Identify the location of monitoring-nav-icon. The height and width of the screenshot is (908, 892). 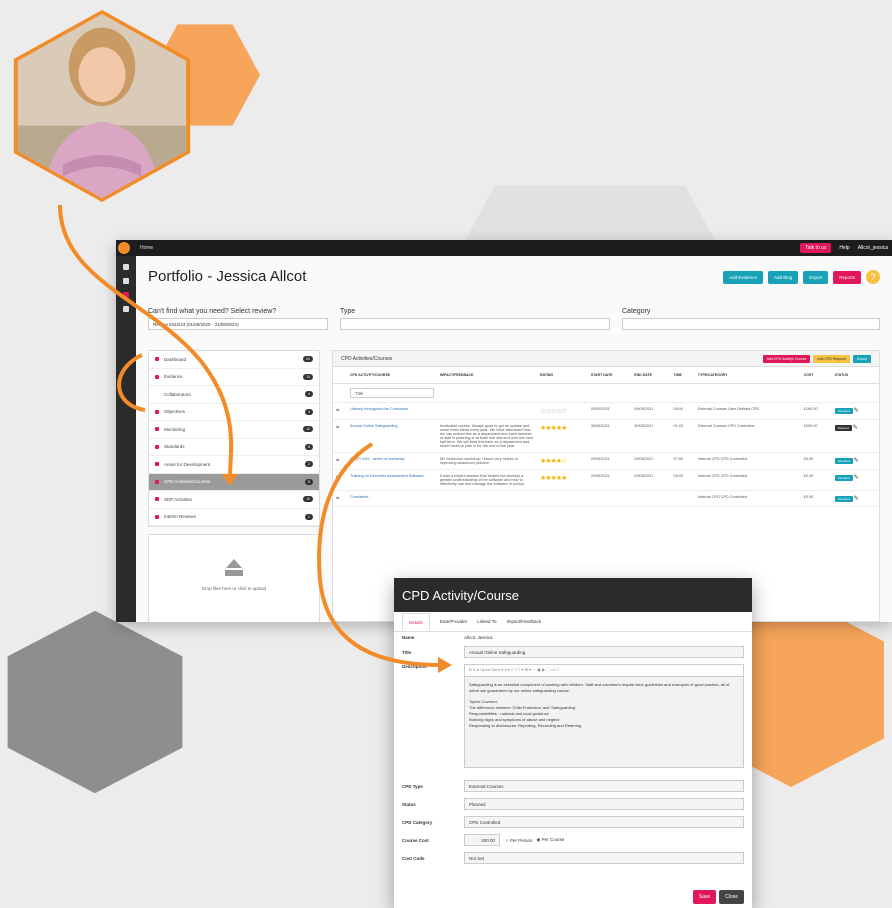
(157, 429).